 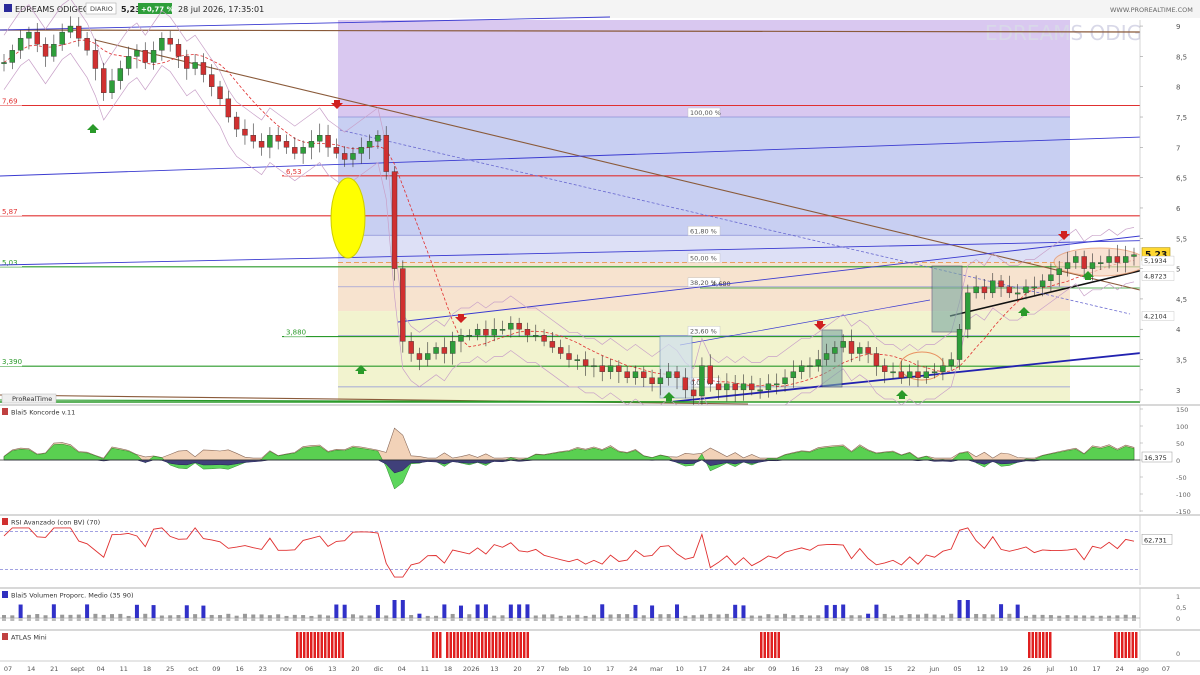 What do you see at coordinates (1178, 209) in the screenshot?
I see `y-tick-label: 6` at bounding box center [1178, 209].